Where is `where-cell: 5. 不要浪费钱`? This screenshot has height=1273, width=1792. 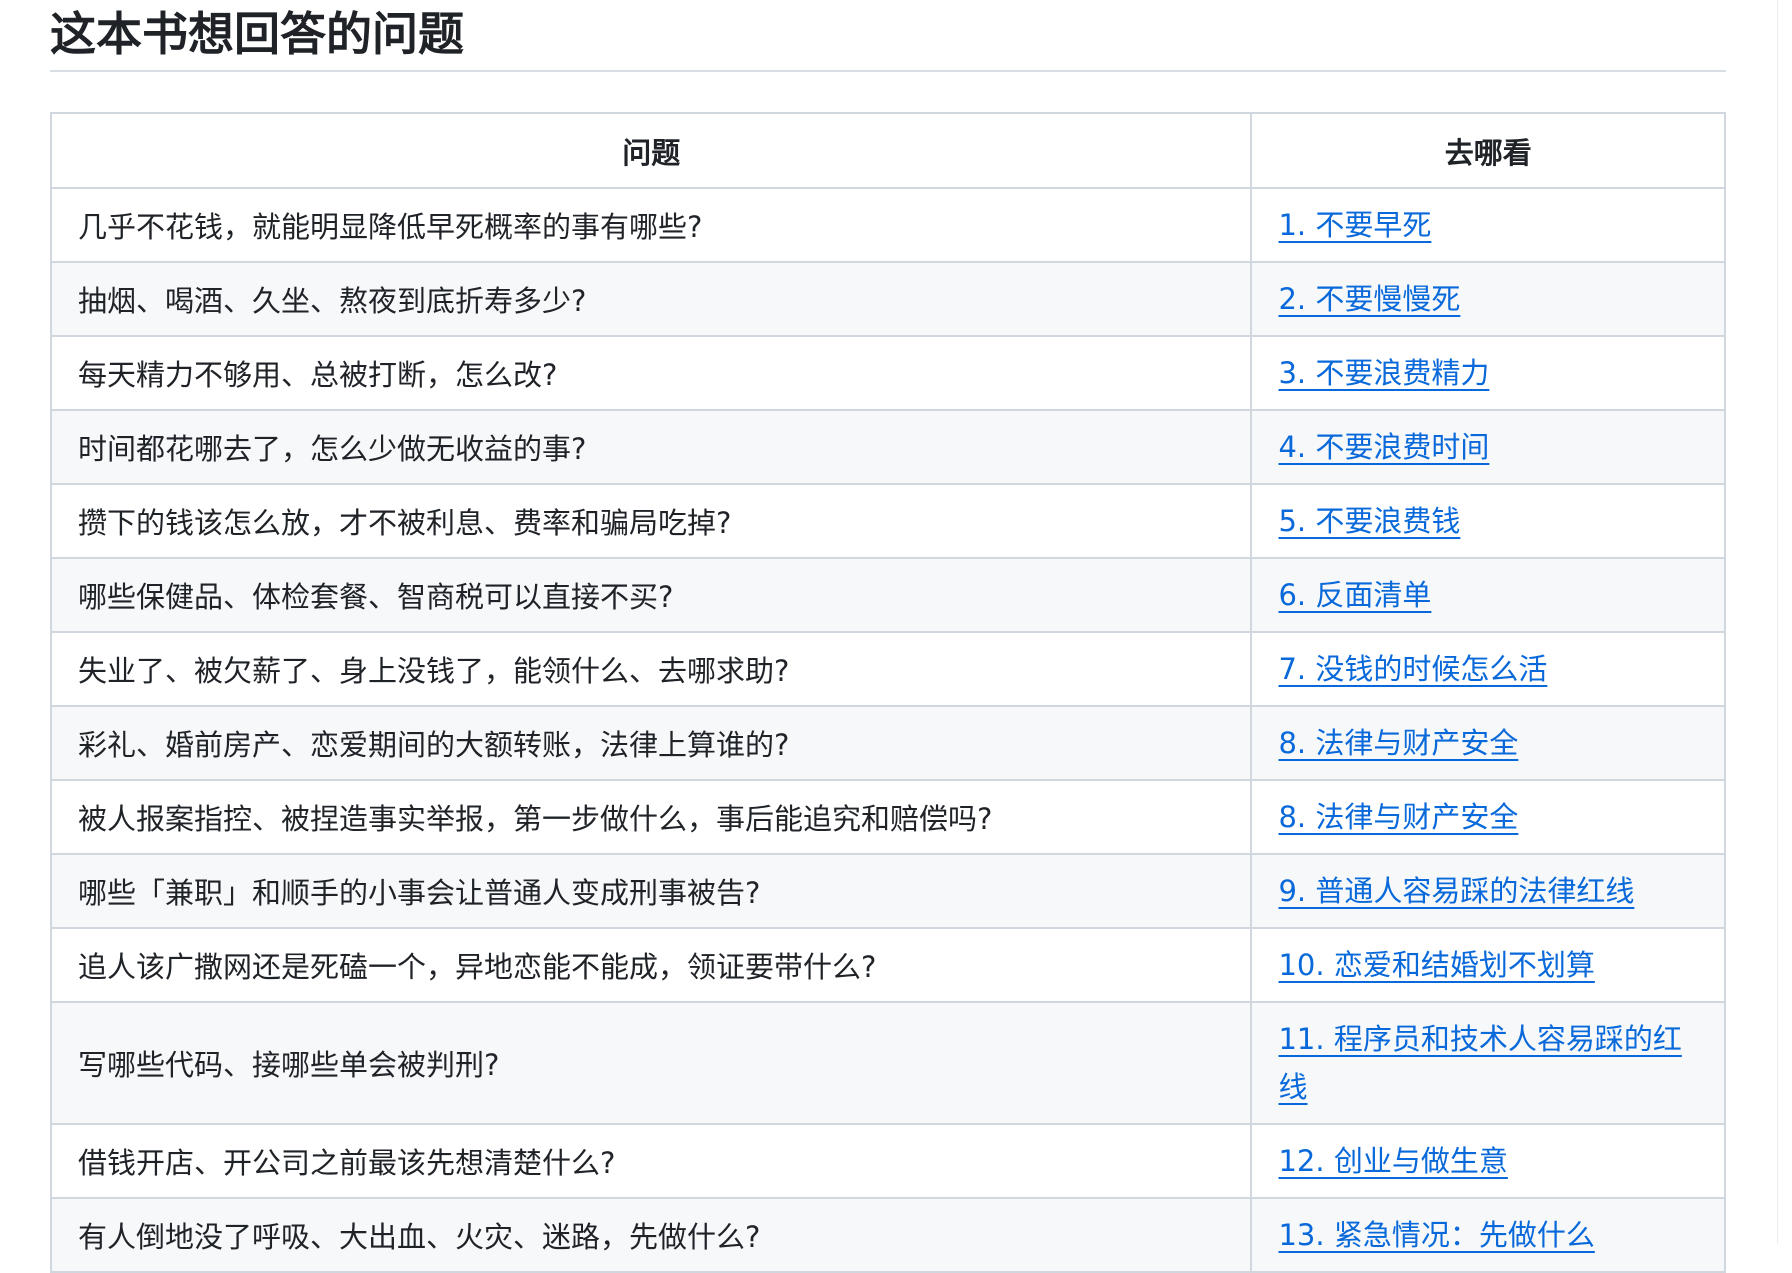
where-cell: 5. 不要浪费钱 is located at coordinates (1488, 521).